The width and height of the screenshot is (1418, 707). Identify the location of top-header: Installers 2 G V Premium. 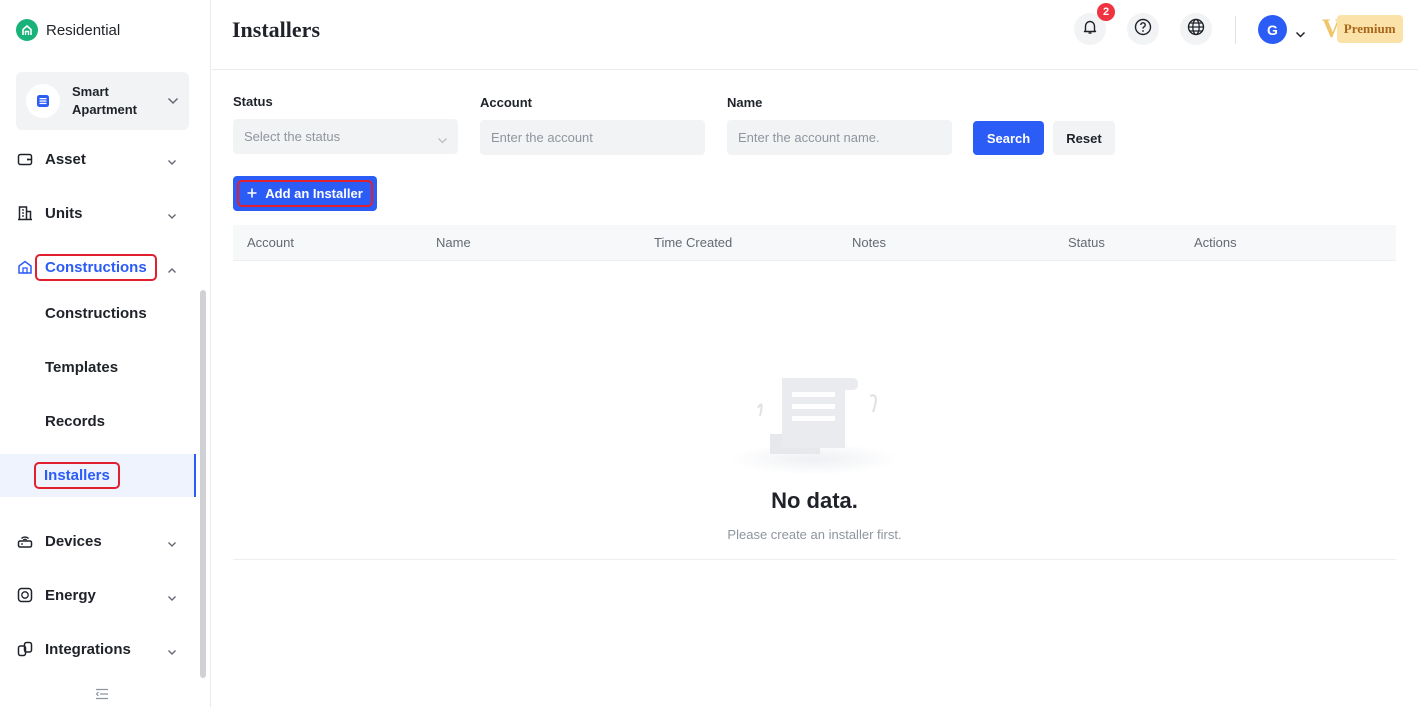
(815, 35).